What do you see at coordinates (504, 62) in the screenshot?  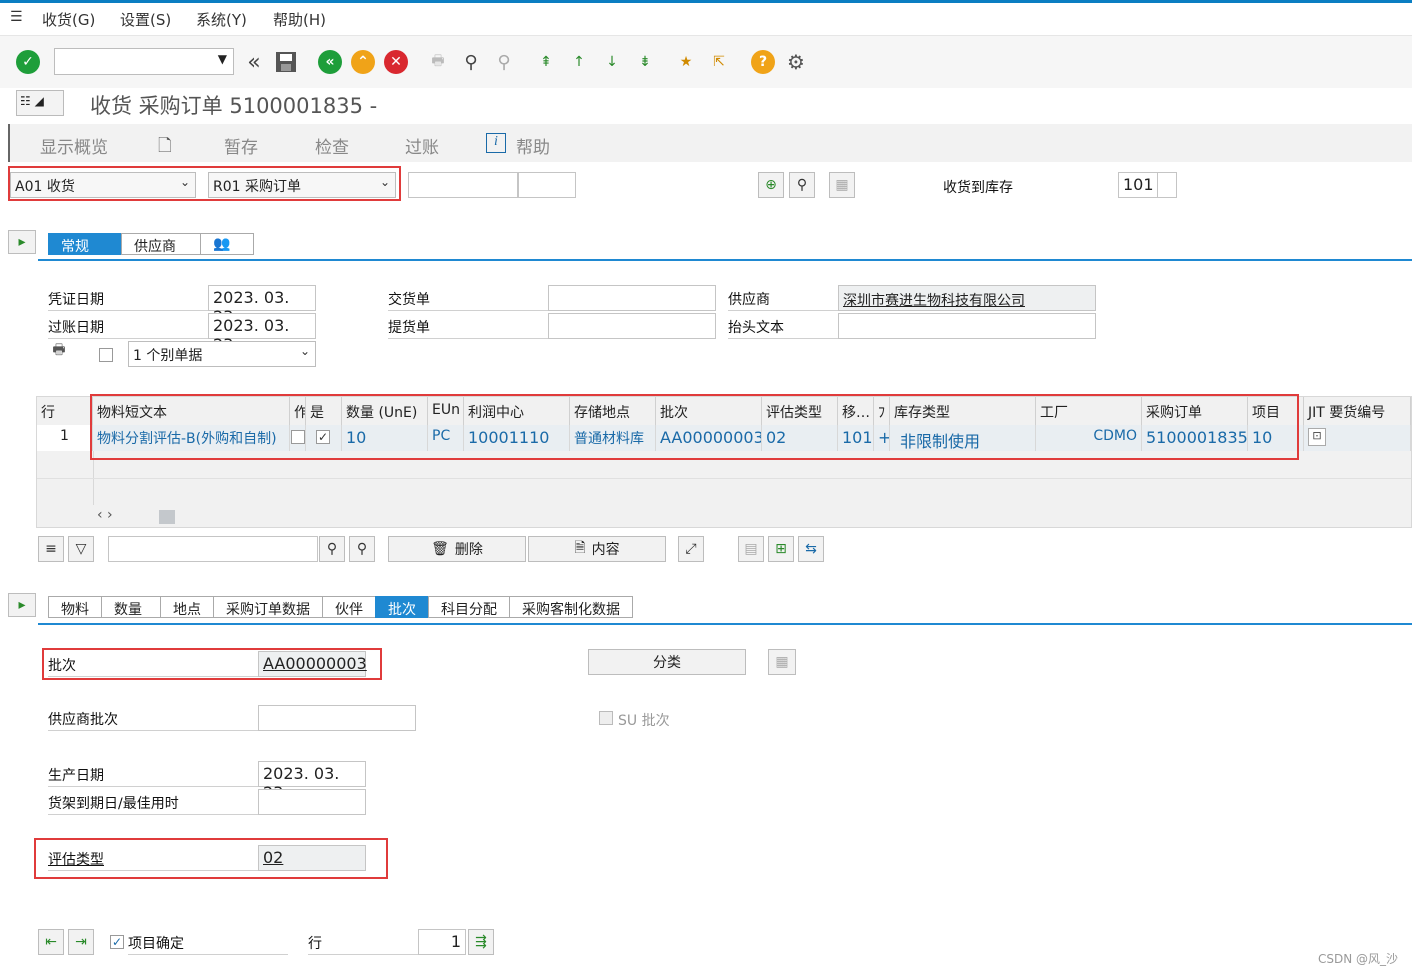 I see `find-next-icon: ⚲` at bounding box center [504, 62].